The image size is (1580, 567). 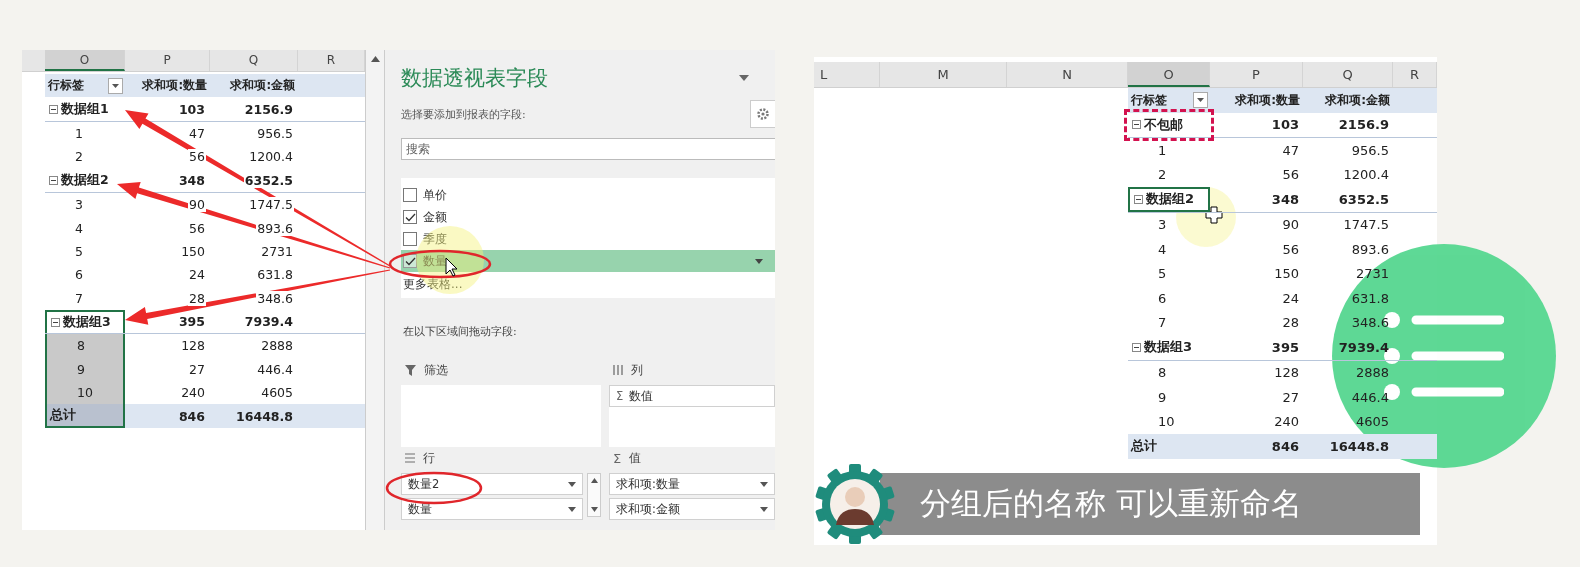 What do you see at coordinates (85, 109) in the screenshot?
I see `row-label-cell: 数据组1` at bounding box center [85, 109].